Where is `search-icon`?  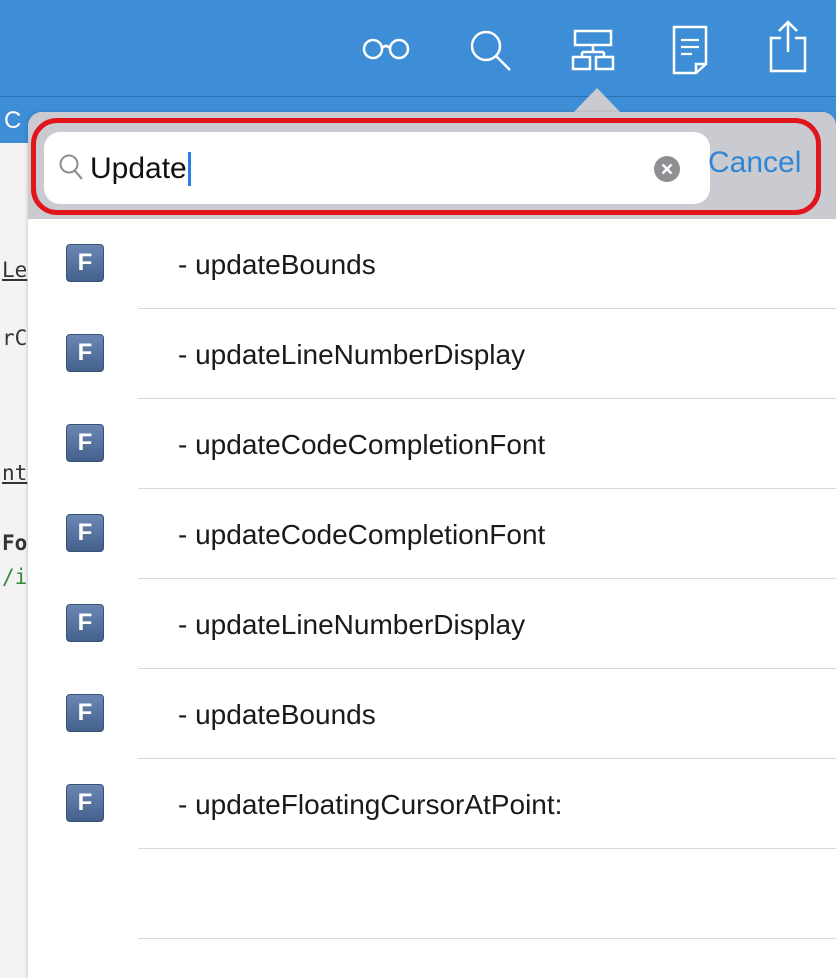 search-icon is located at coordinates (491, 51).